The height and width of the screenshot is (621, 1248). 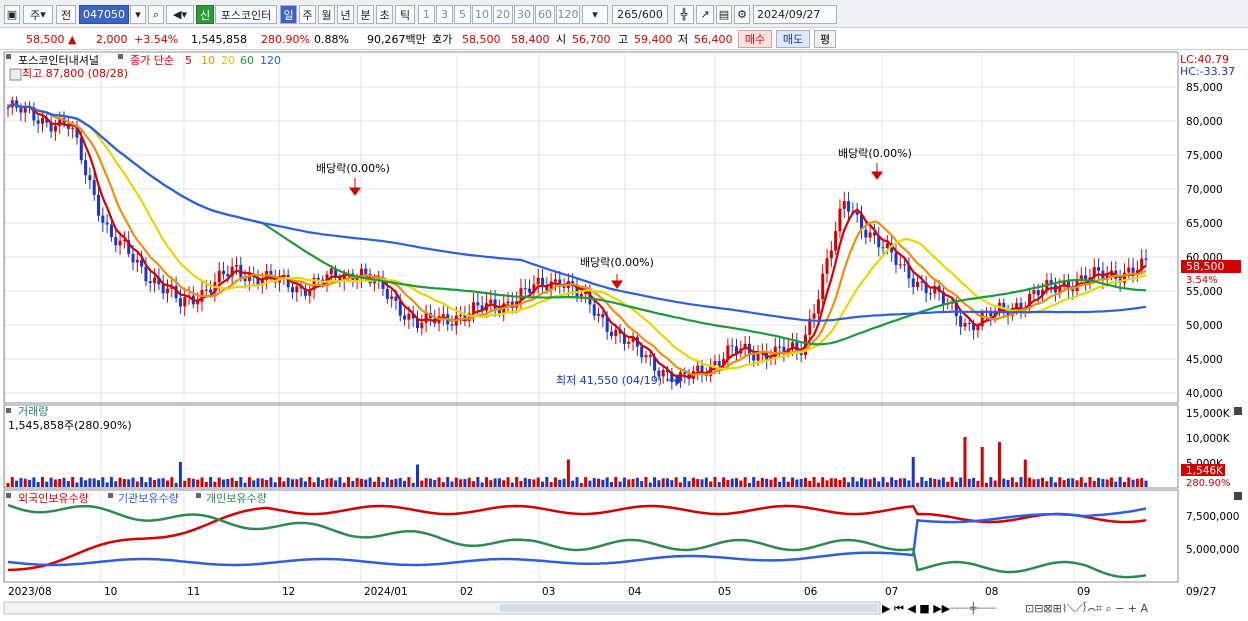 What do you see at coordinates (104, 14) in the screenshot?
I see `stock-code-input: 047050` at bounding box center [104, 14].